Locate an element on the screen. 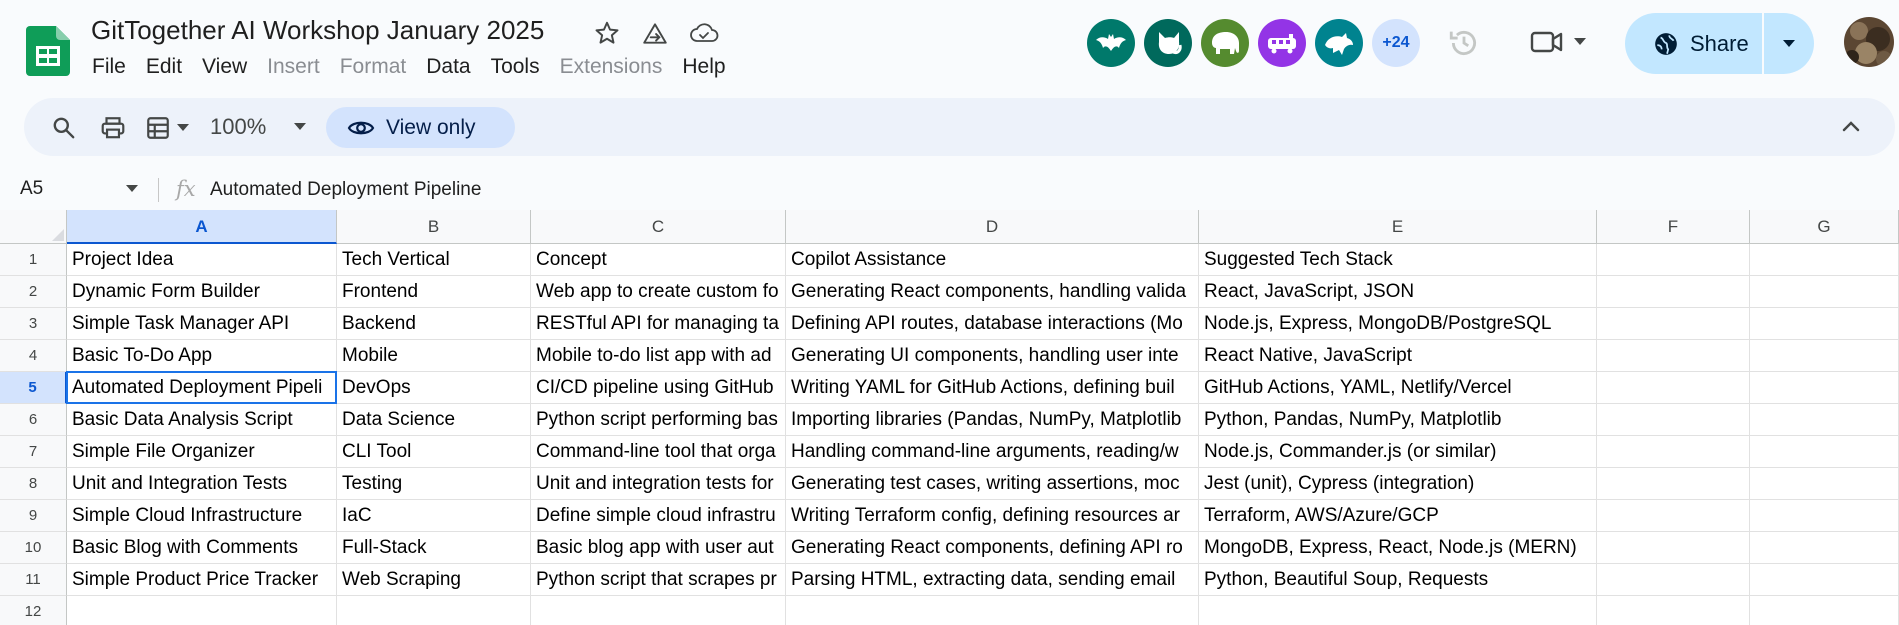  cell-b10: Full-Stack is located at coordinates (434, 548).